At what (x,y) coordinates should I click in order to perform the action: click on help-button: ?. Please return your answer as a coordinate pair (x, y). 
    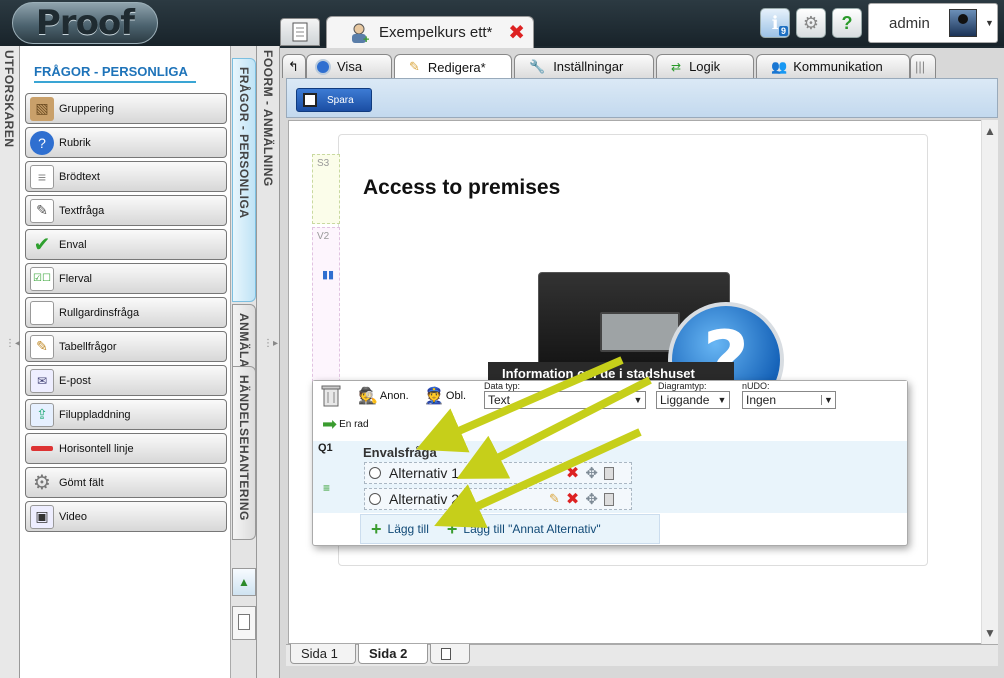
    Looking at the image, I should click on (847, 23).